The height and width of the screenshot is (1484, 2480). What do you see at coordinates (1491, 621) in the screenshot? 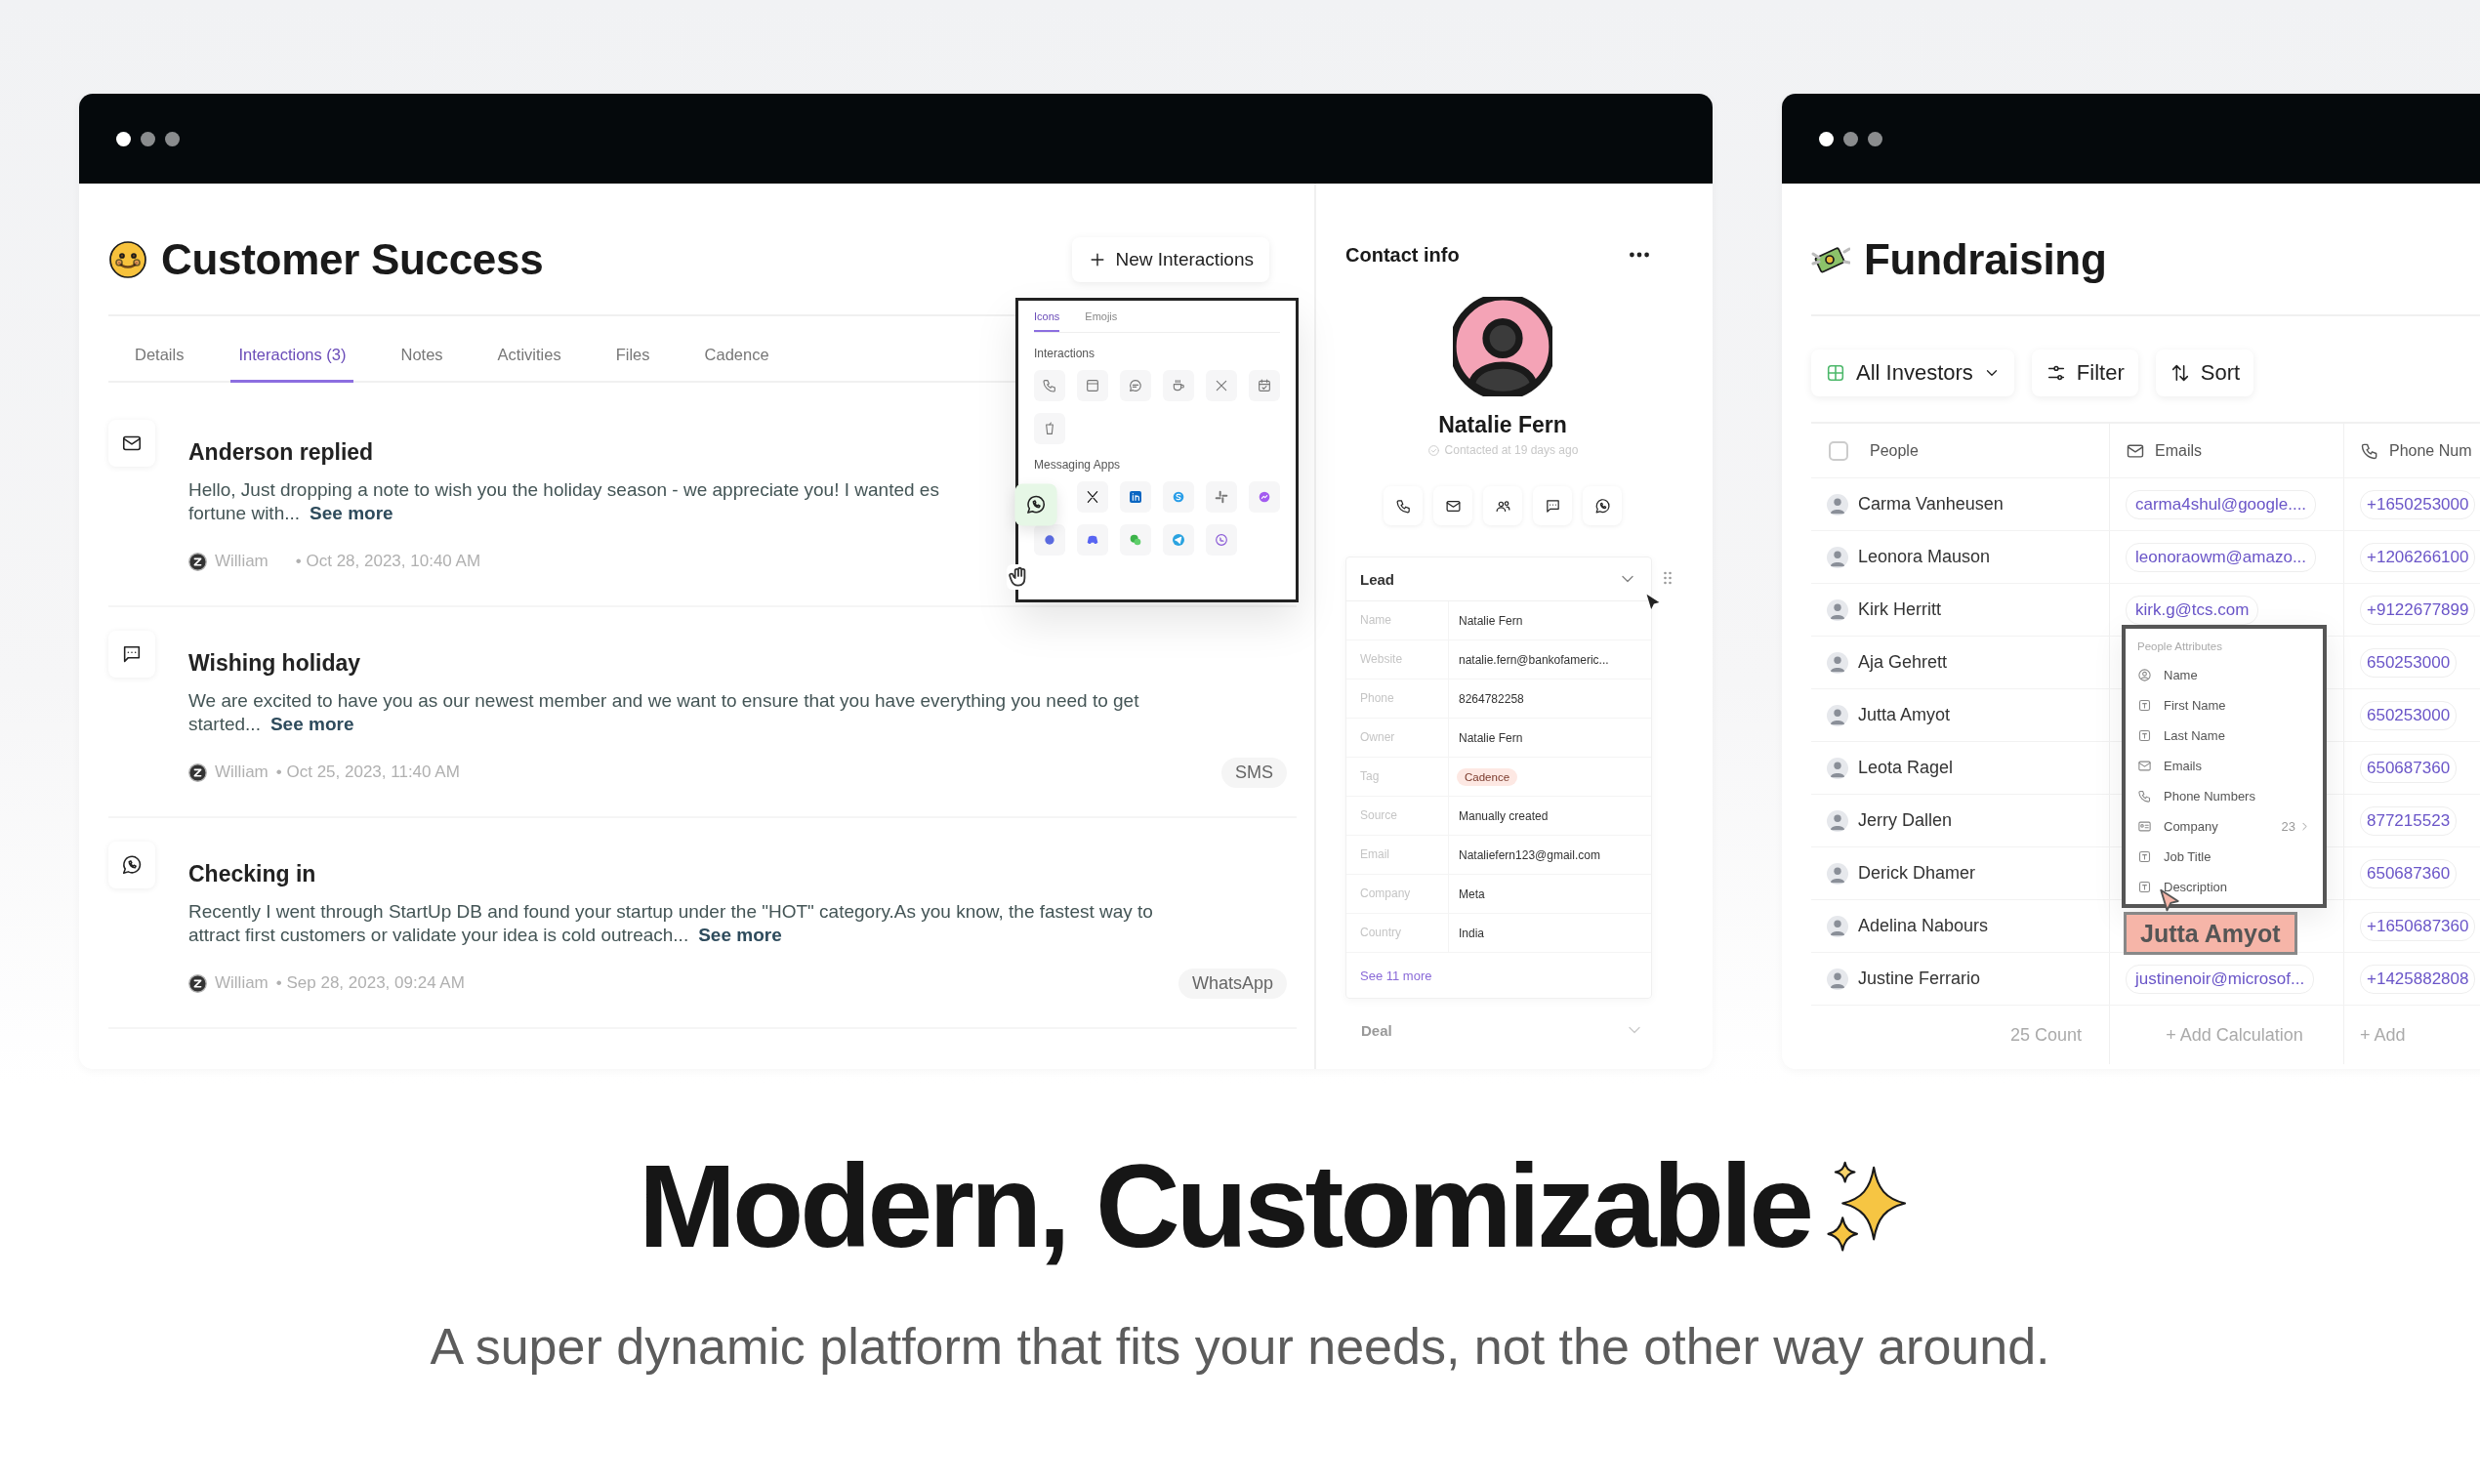
I see `field-value: Natalie Fern` at bounding box center [1491, 621].